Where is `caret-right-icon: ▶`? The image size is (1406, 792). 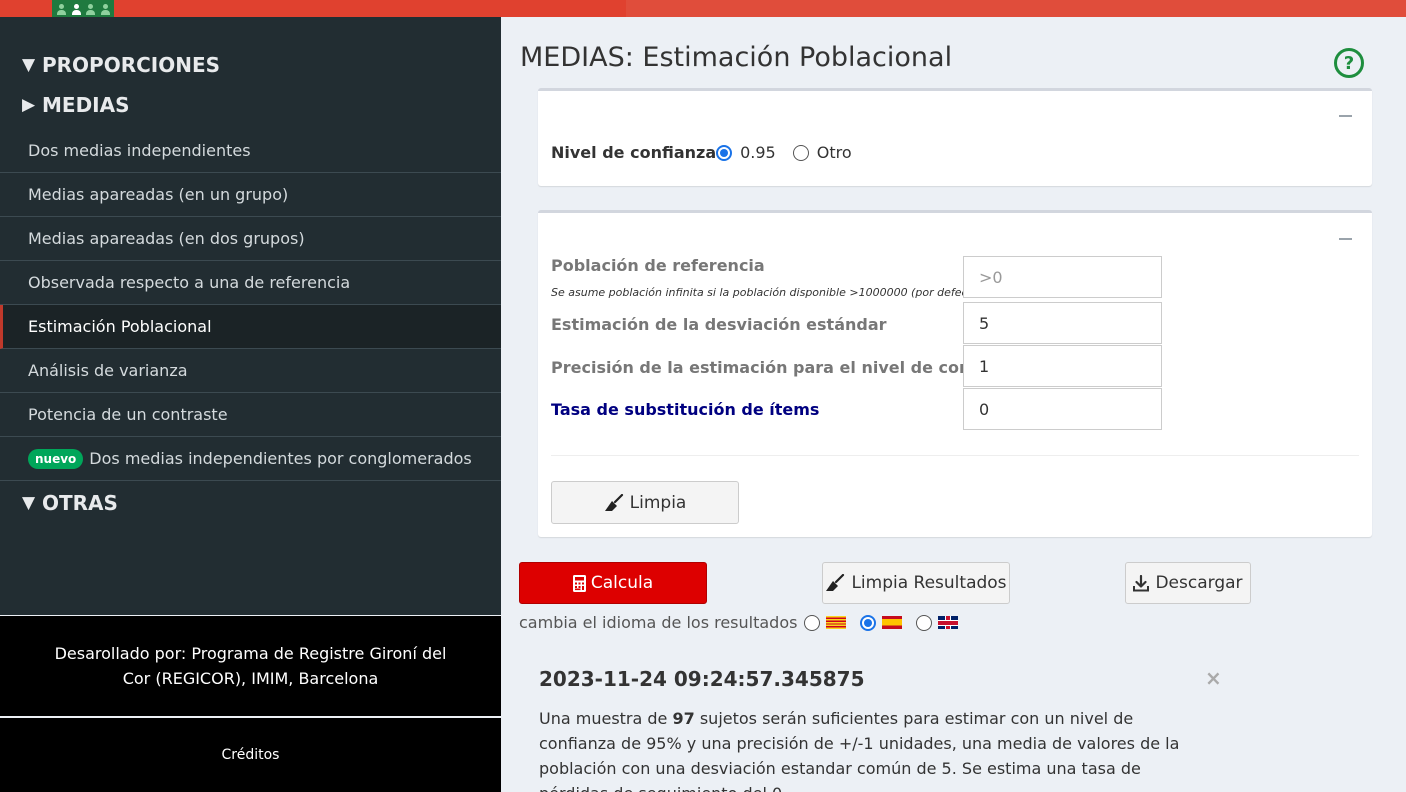 caret-right-icon: ▶ is located at coordinates (29, 105).